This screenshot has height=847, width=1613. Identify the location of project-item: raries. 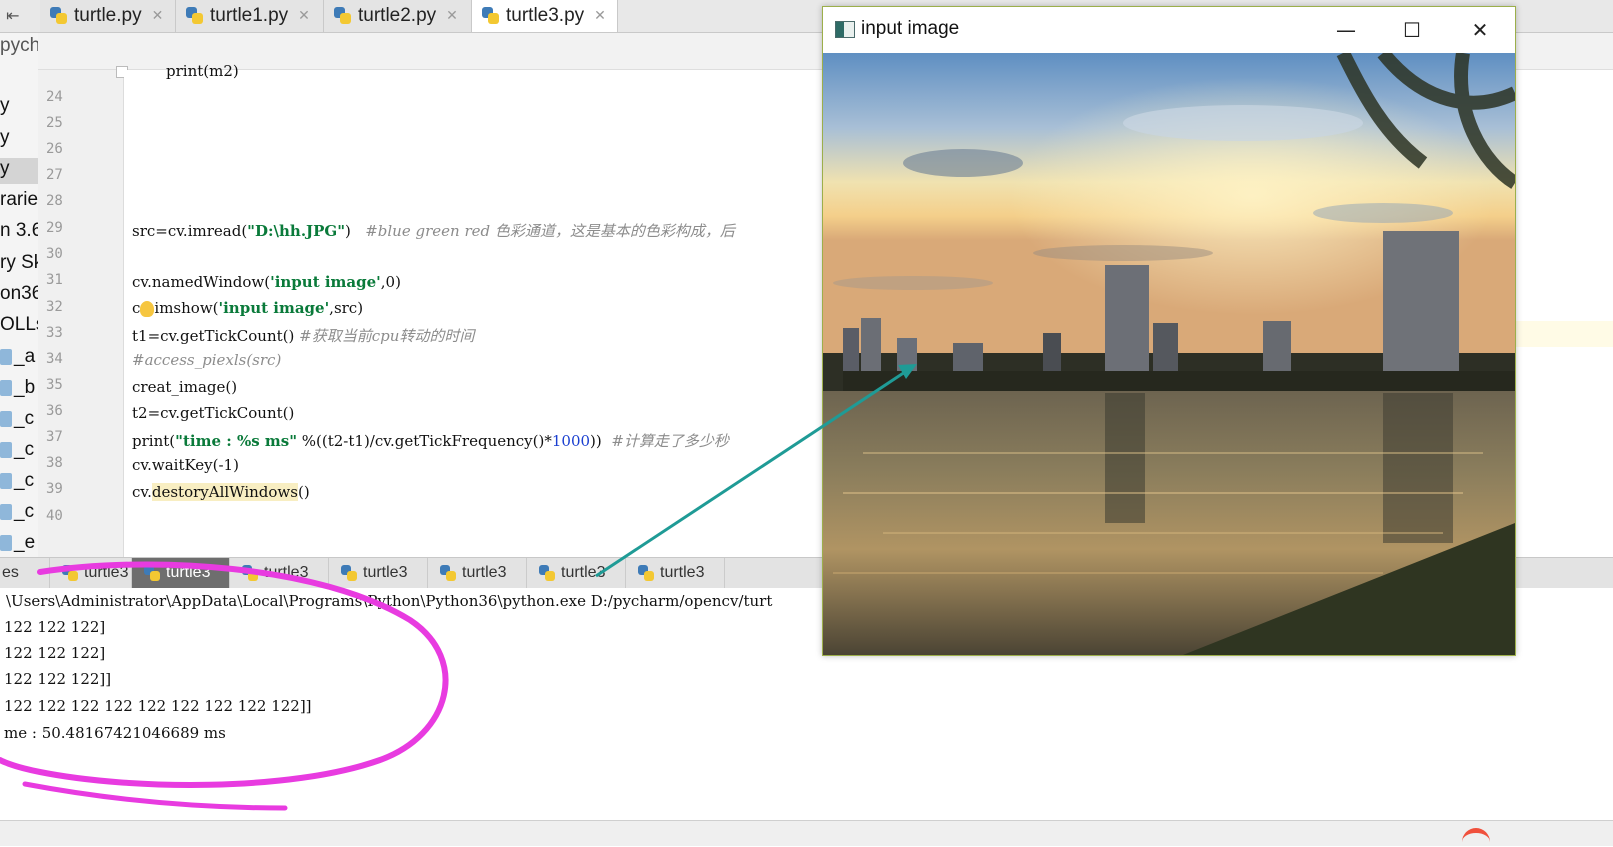
(19, 202).